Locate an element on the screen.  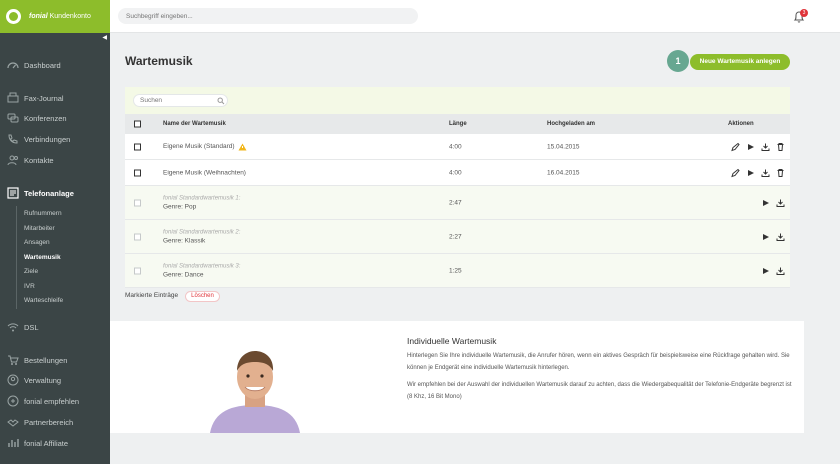
sidebar-item-label: Fax-Journal is located at coordinates (44, 98).